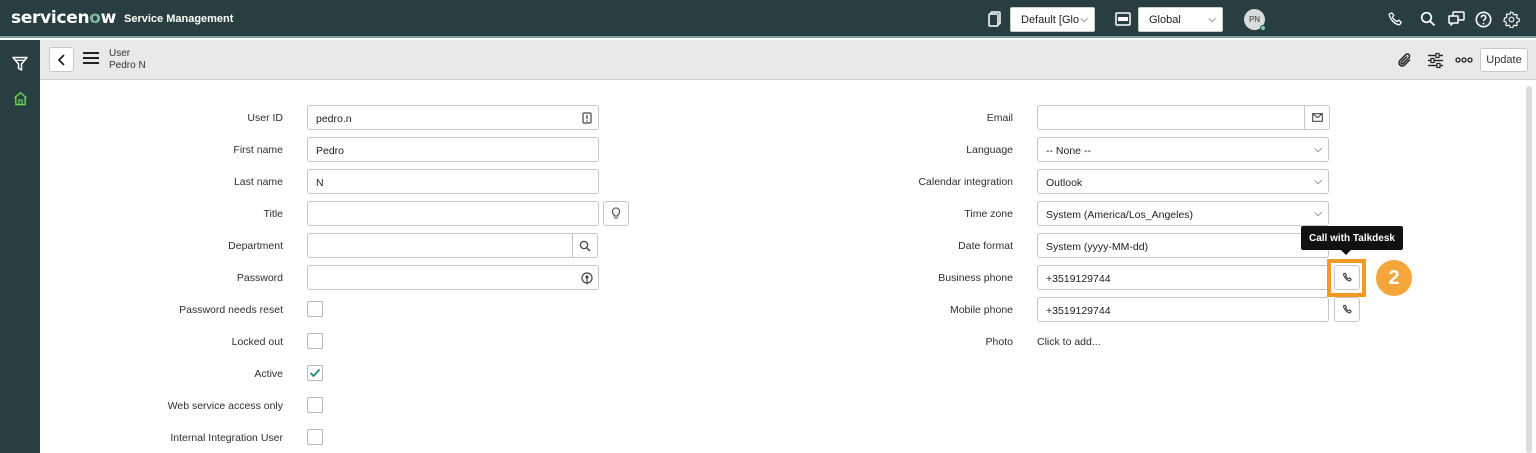 The image size is (1536, 453). Describe the element at coordinates (975, 278) in the screenshot. I see `business-phone-label: Business phone` at that location.